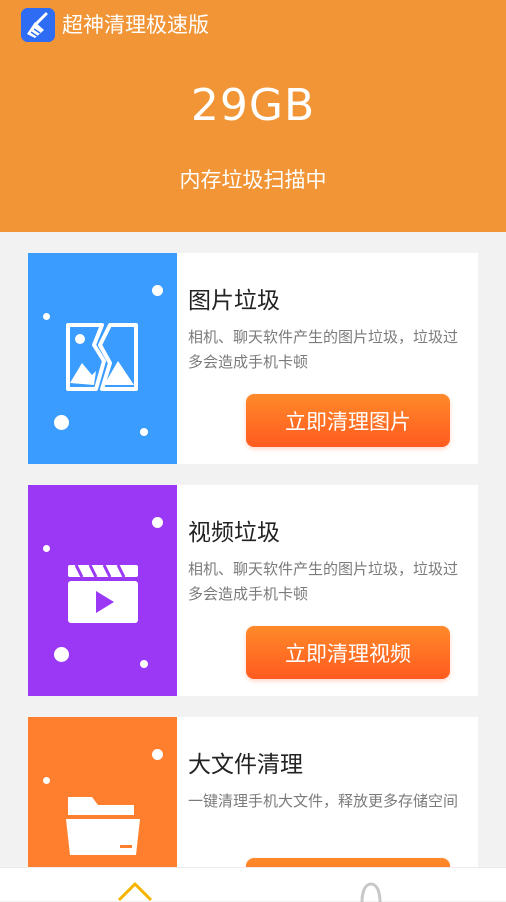 This screenshot has width=506, height=902. I want to click on card-description: 一键清理手机大文件，释放更多存储空间, so click(323, 801).